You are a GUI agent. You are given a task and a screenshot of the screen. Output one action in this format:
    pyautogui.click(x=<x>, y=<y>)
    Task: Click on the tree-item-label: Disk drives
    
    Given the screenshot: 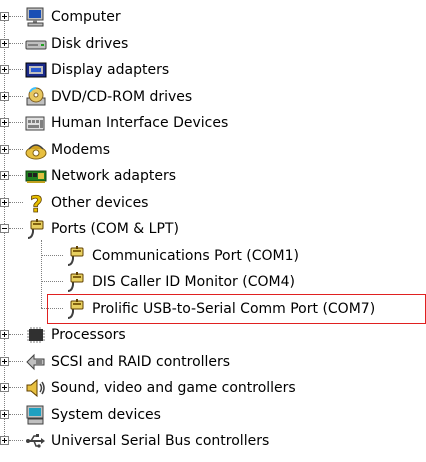 What is the action you would take?
    pyautogui.click(x=90, y=43)
    